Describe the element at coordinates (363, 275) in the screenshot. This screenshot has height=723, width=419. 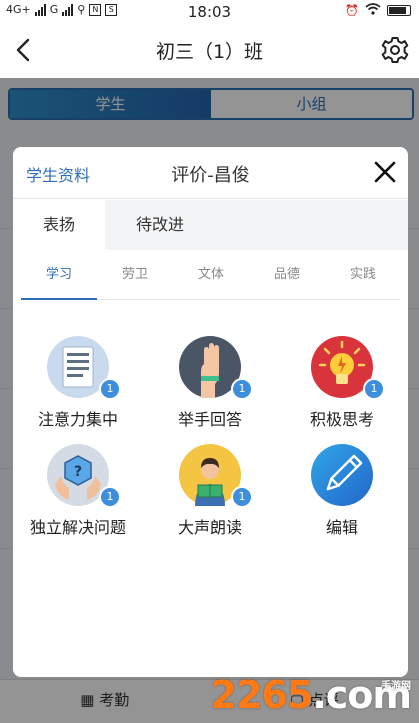
I see `subtab-practice: 实践` at that location.